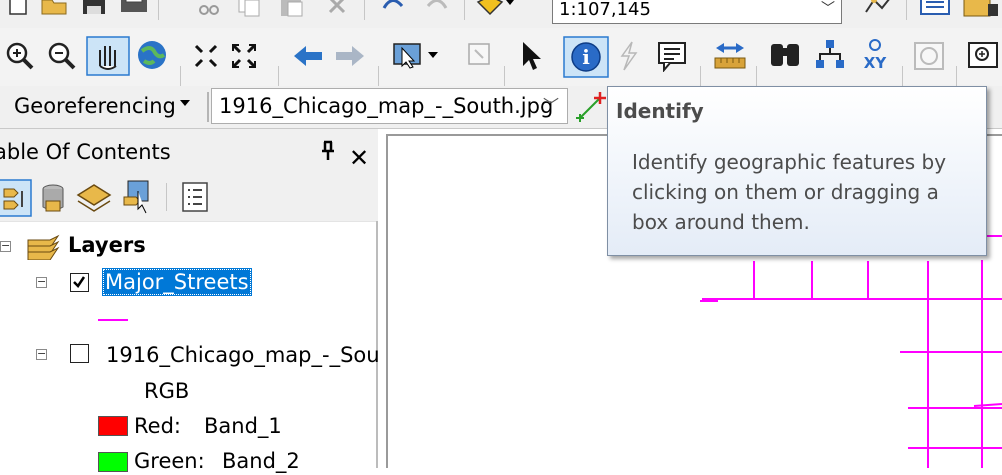 This screenshot has width=1002, height=475. Describe the element at coordinates (876, 63) in the screenshot. I see `svg-text: XY` at that location.